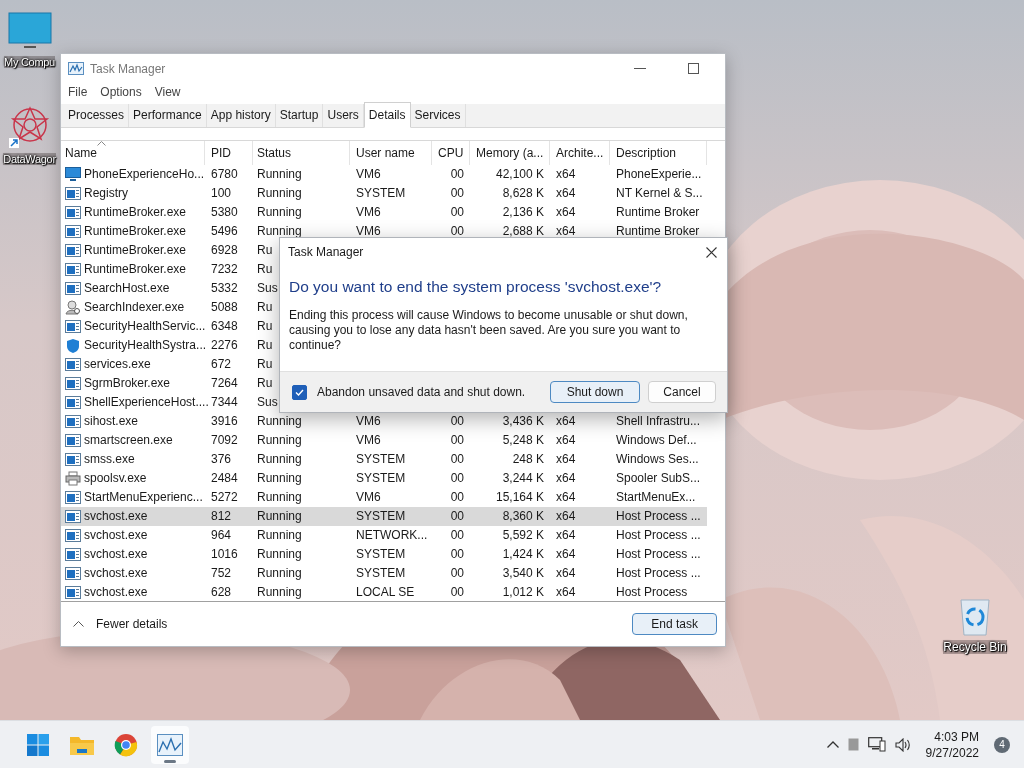  I want to click on memory-cell-text: 8,628 K, so click(523, 193).